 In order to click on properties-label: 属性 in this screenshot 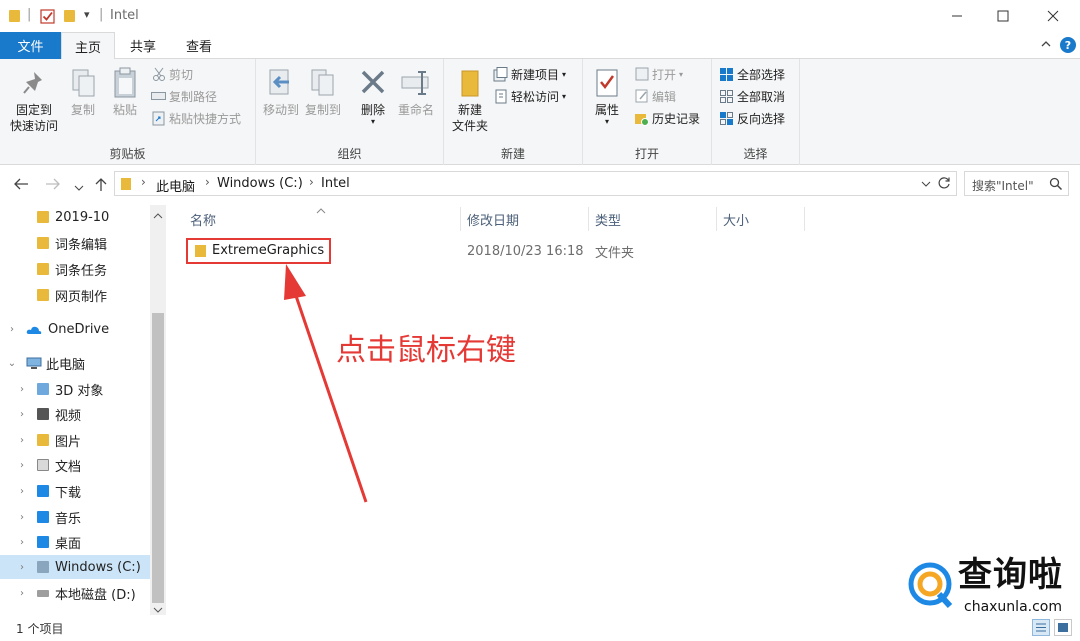, I will do `click(606, 110)`.